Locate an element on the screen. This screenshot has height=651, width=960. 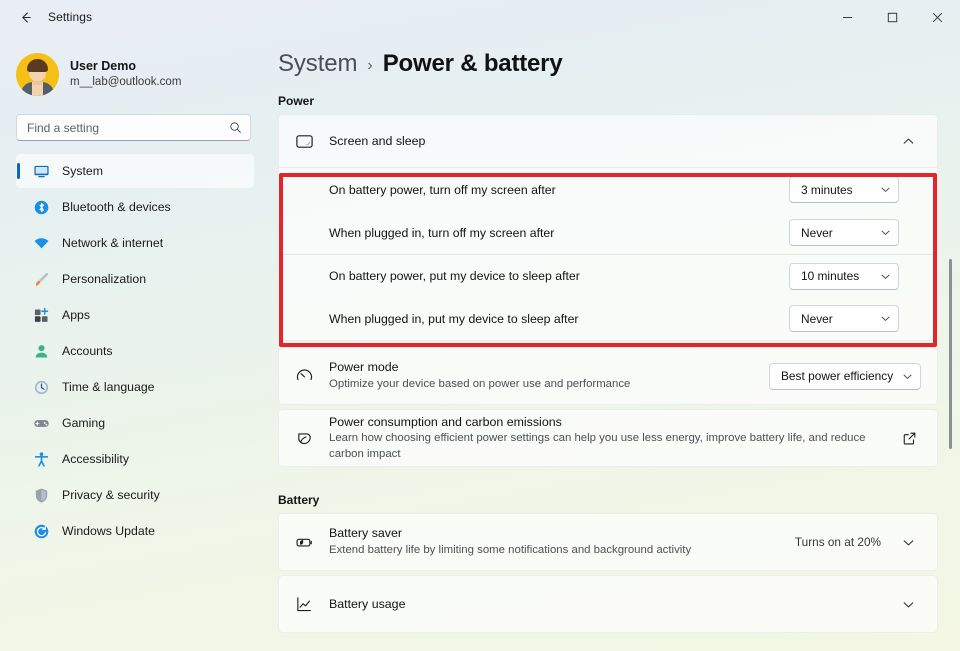
search-box is located at coordinates (133, 127).